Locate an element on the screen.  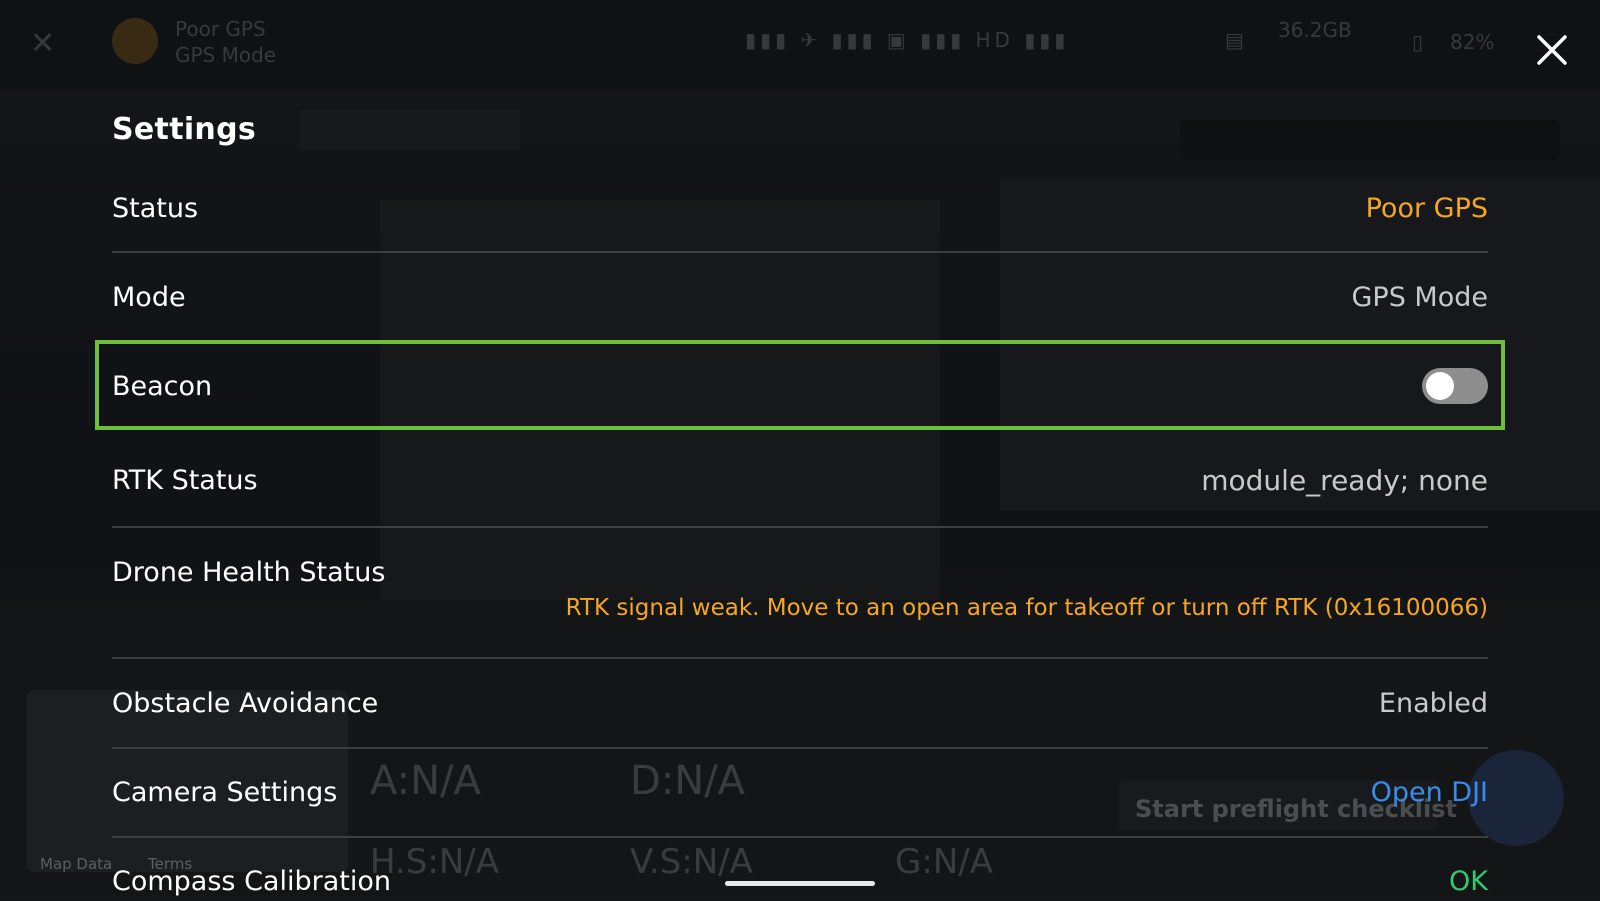
obstacle-avoidance-value: Enabled is located at coordinates (1433, 703).